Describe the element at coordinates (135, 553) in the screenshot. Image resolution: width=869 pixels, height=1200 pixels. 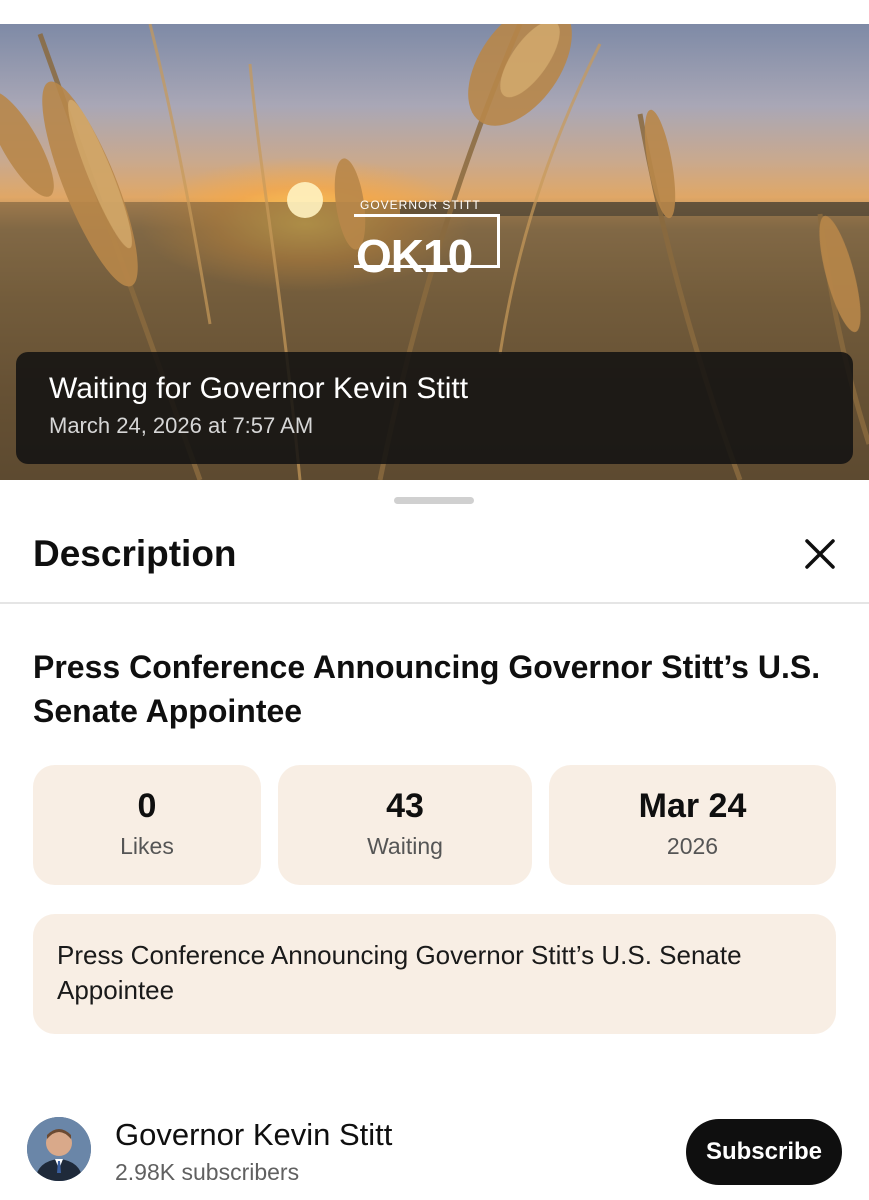
I see `sheet-title: Description` at that location.